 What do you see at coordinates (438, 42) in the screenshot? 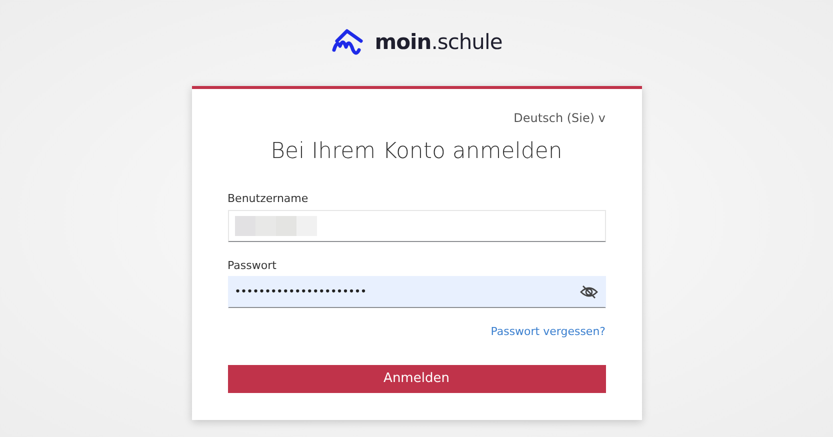
I see `logo-text: moin.schule` at bounding box center [438, 42].